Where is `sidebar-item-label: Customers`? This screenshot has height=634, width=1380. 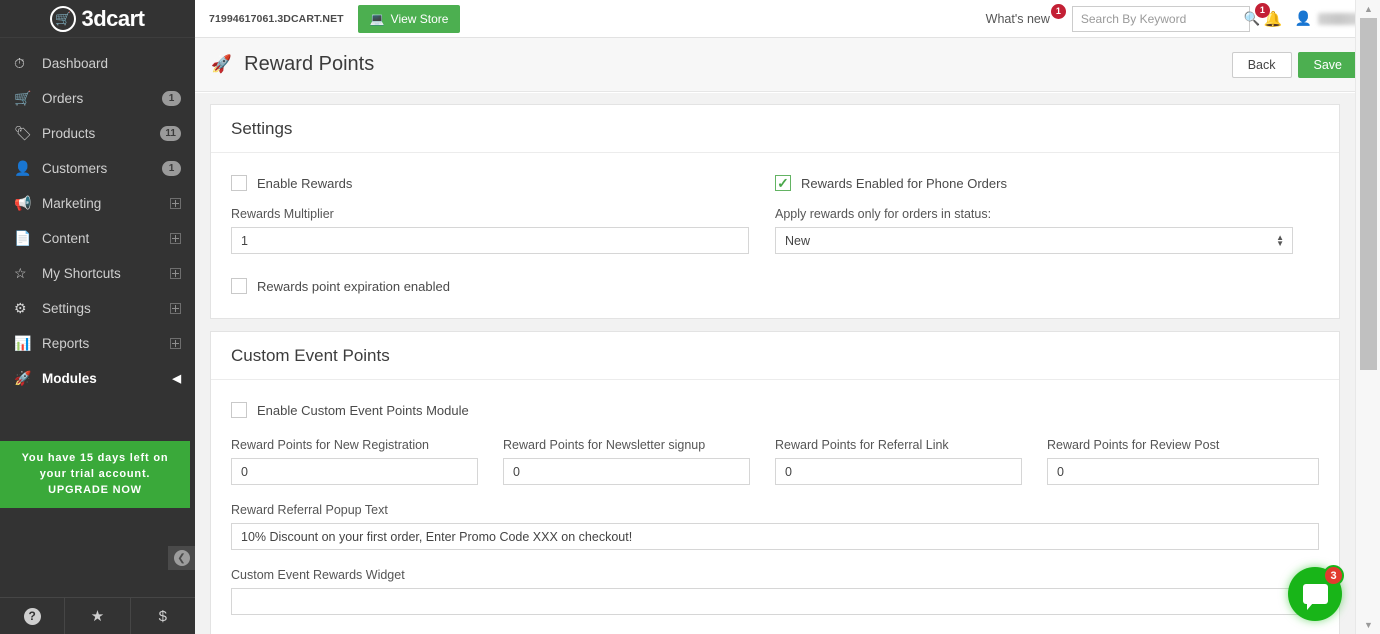
sidebar-item-label: Customers is located at coordinates (75, 168).